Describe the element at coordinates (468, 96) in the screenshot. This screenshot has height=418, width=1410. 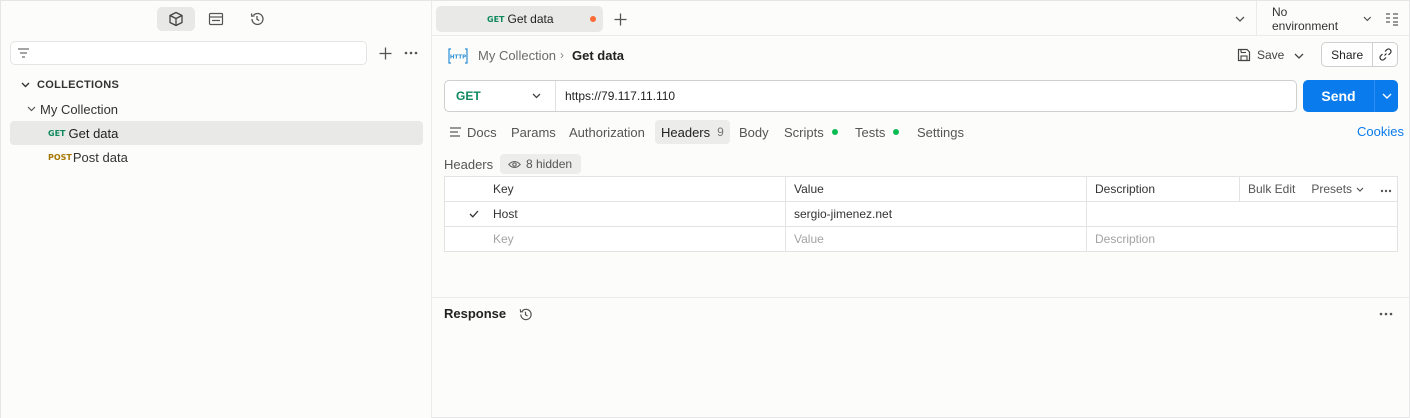
I see `method-value: GET` at that location.